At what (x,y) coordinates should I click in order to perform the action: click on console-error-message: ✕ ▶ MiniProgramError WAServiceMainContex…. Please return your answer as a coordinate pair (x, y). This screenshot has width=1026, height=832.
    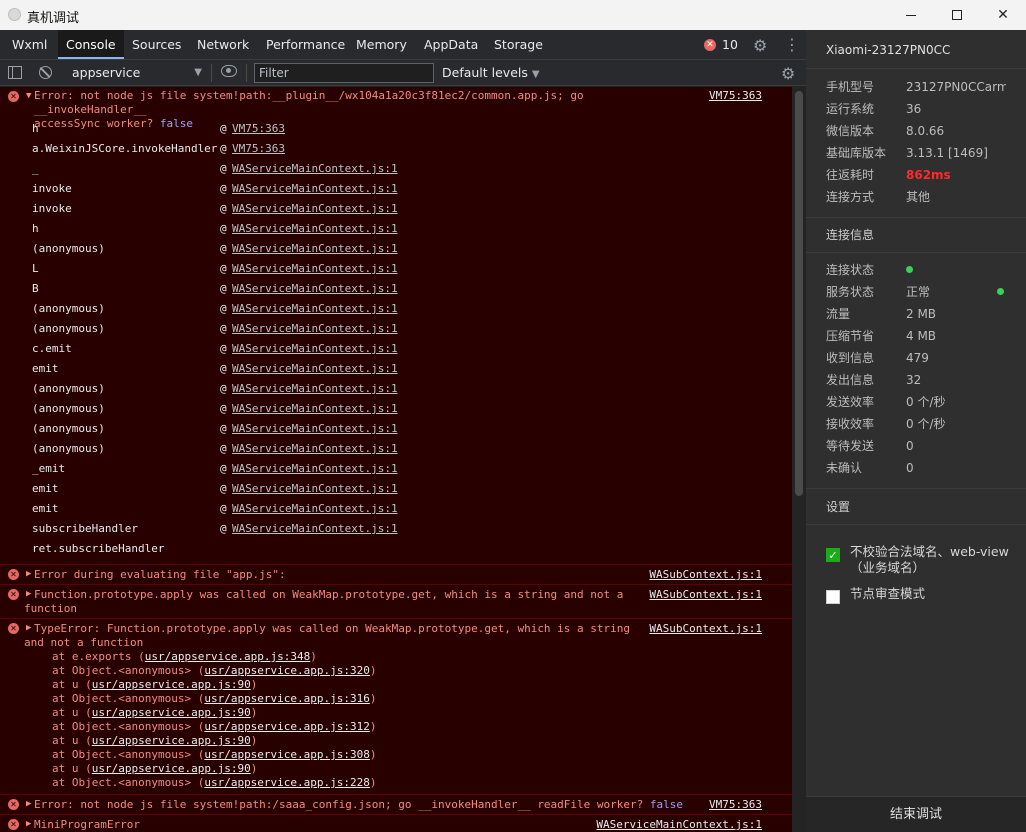
    Looking at the image, I should click on (396, 823).